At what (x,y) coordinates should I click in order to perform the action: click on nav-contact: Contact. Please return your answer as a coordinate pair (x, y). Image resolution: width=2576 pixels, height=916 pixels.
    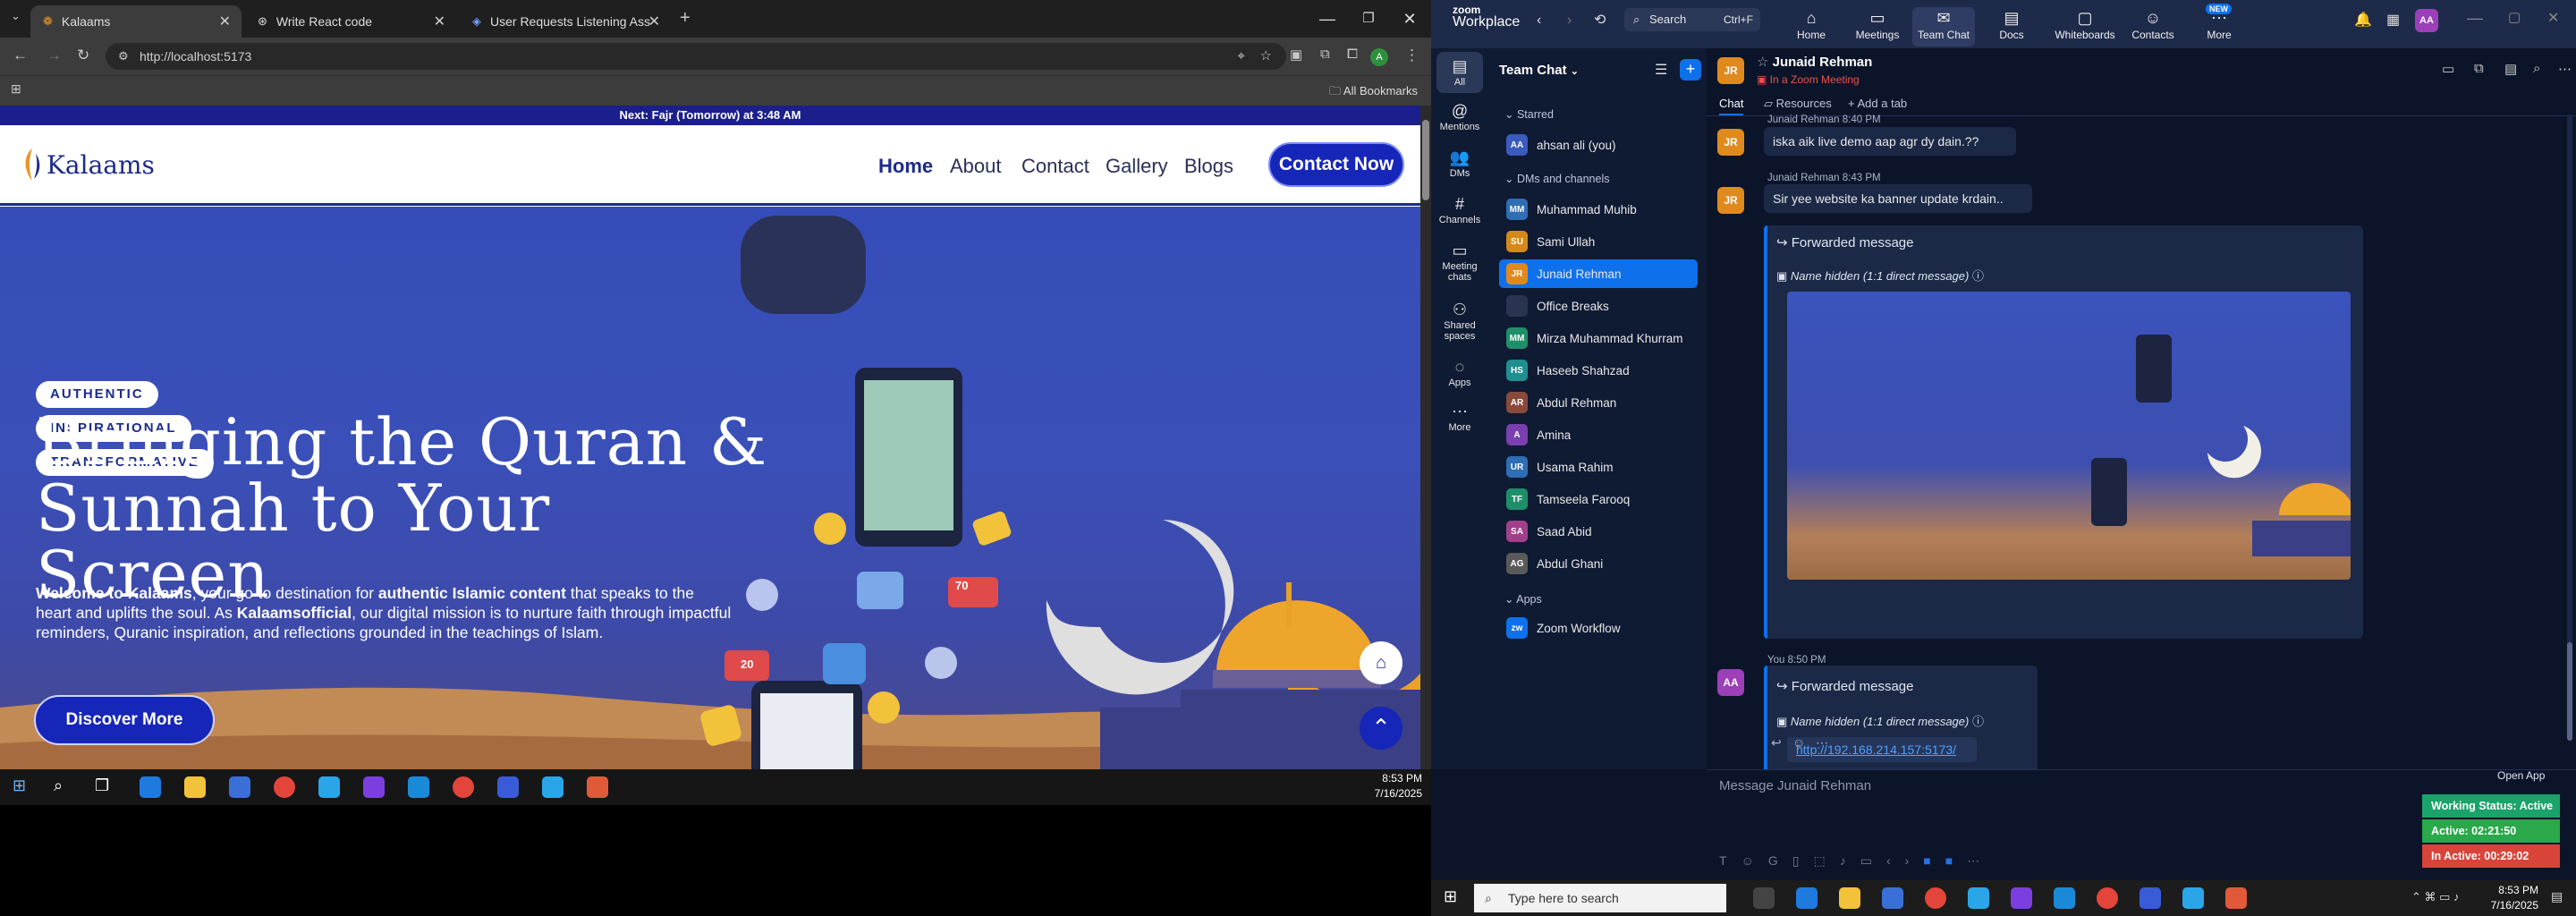
    Looking at the image, I should click on (1055, 166).